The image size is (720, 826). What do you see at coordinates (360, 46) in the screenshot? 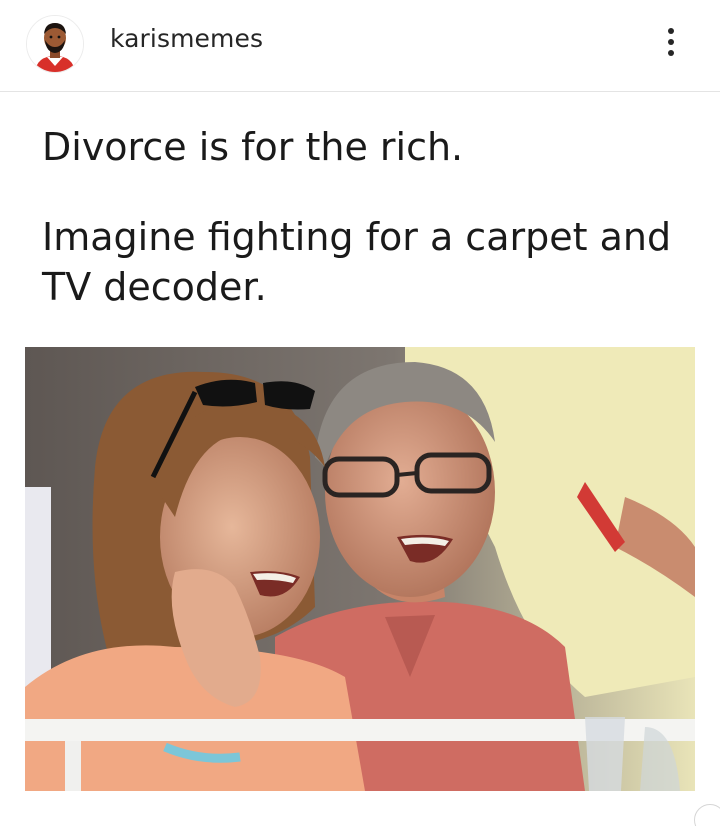
I see `post-header: karismemes` at bounding box center [360, 46].